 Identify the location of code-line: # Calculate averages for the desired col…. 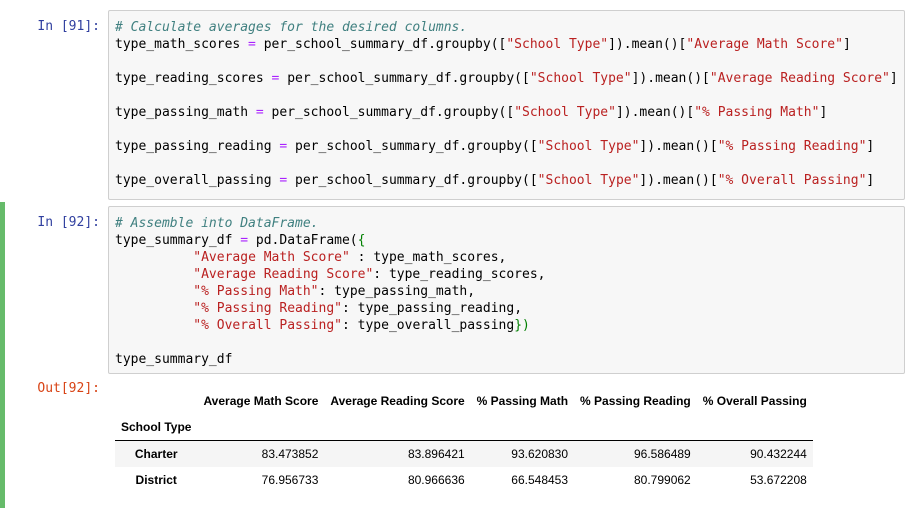
(291, 27).